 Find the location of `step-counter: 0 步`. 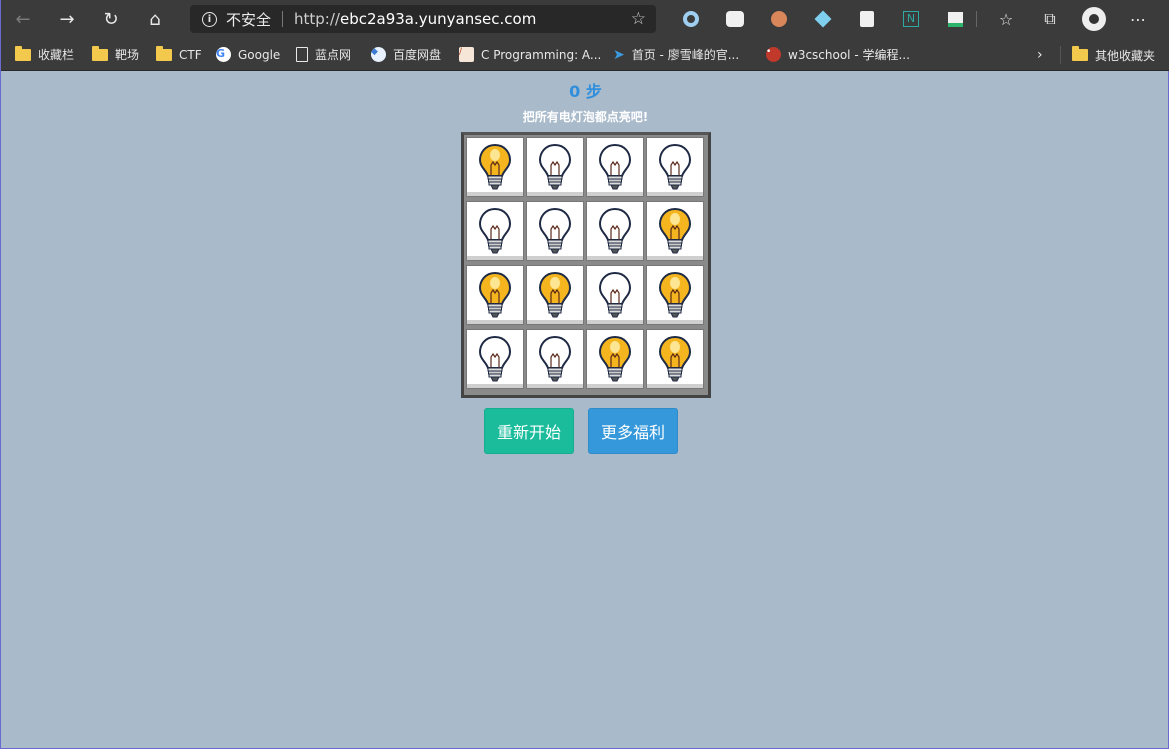

step-counter: 0 步 is located at coordinates (585, 91).